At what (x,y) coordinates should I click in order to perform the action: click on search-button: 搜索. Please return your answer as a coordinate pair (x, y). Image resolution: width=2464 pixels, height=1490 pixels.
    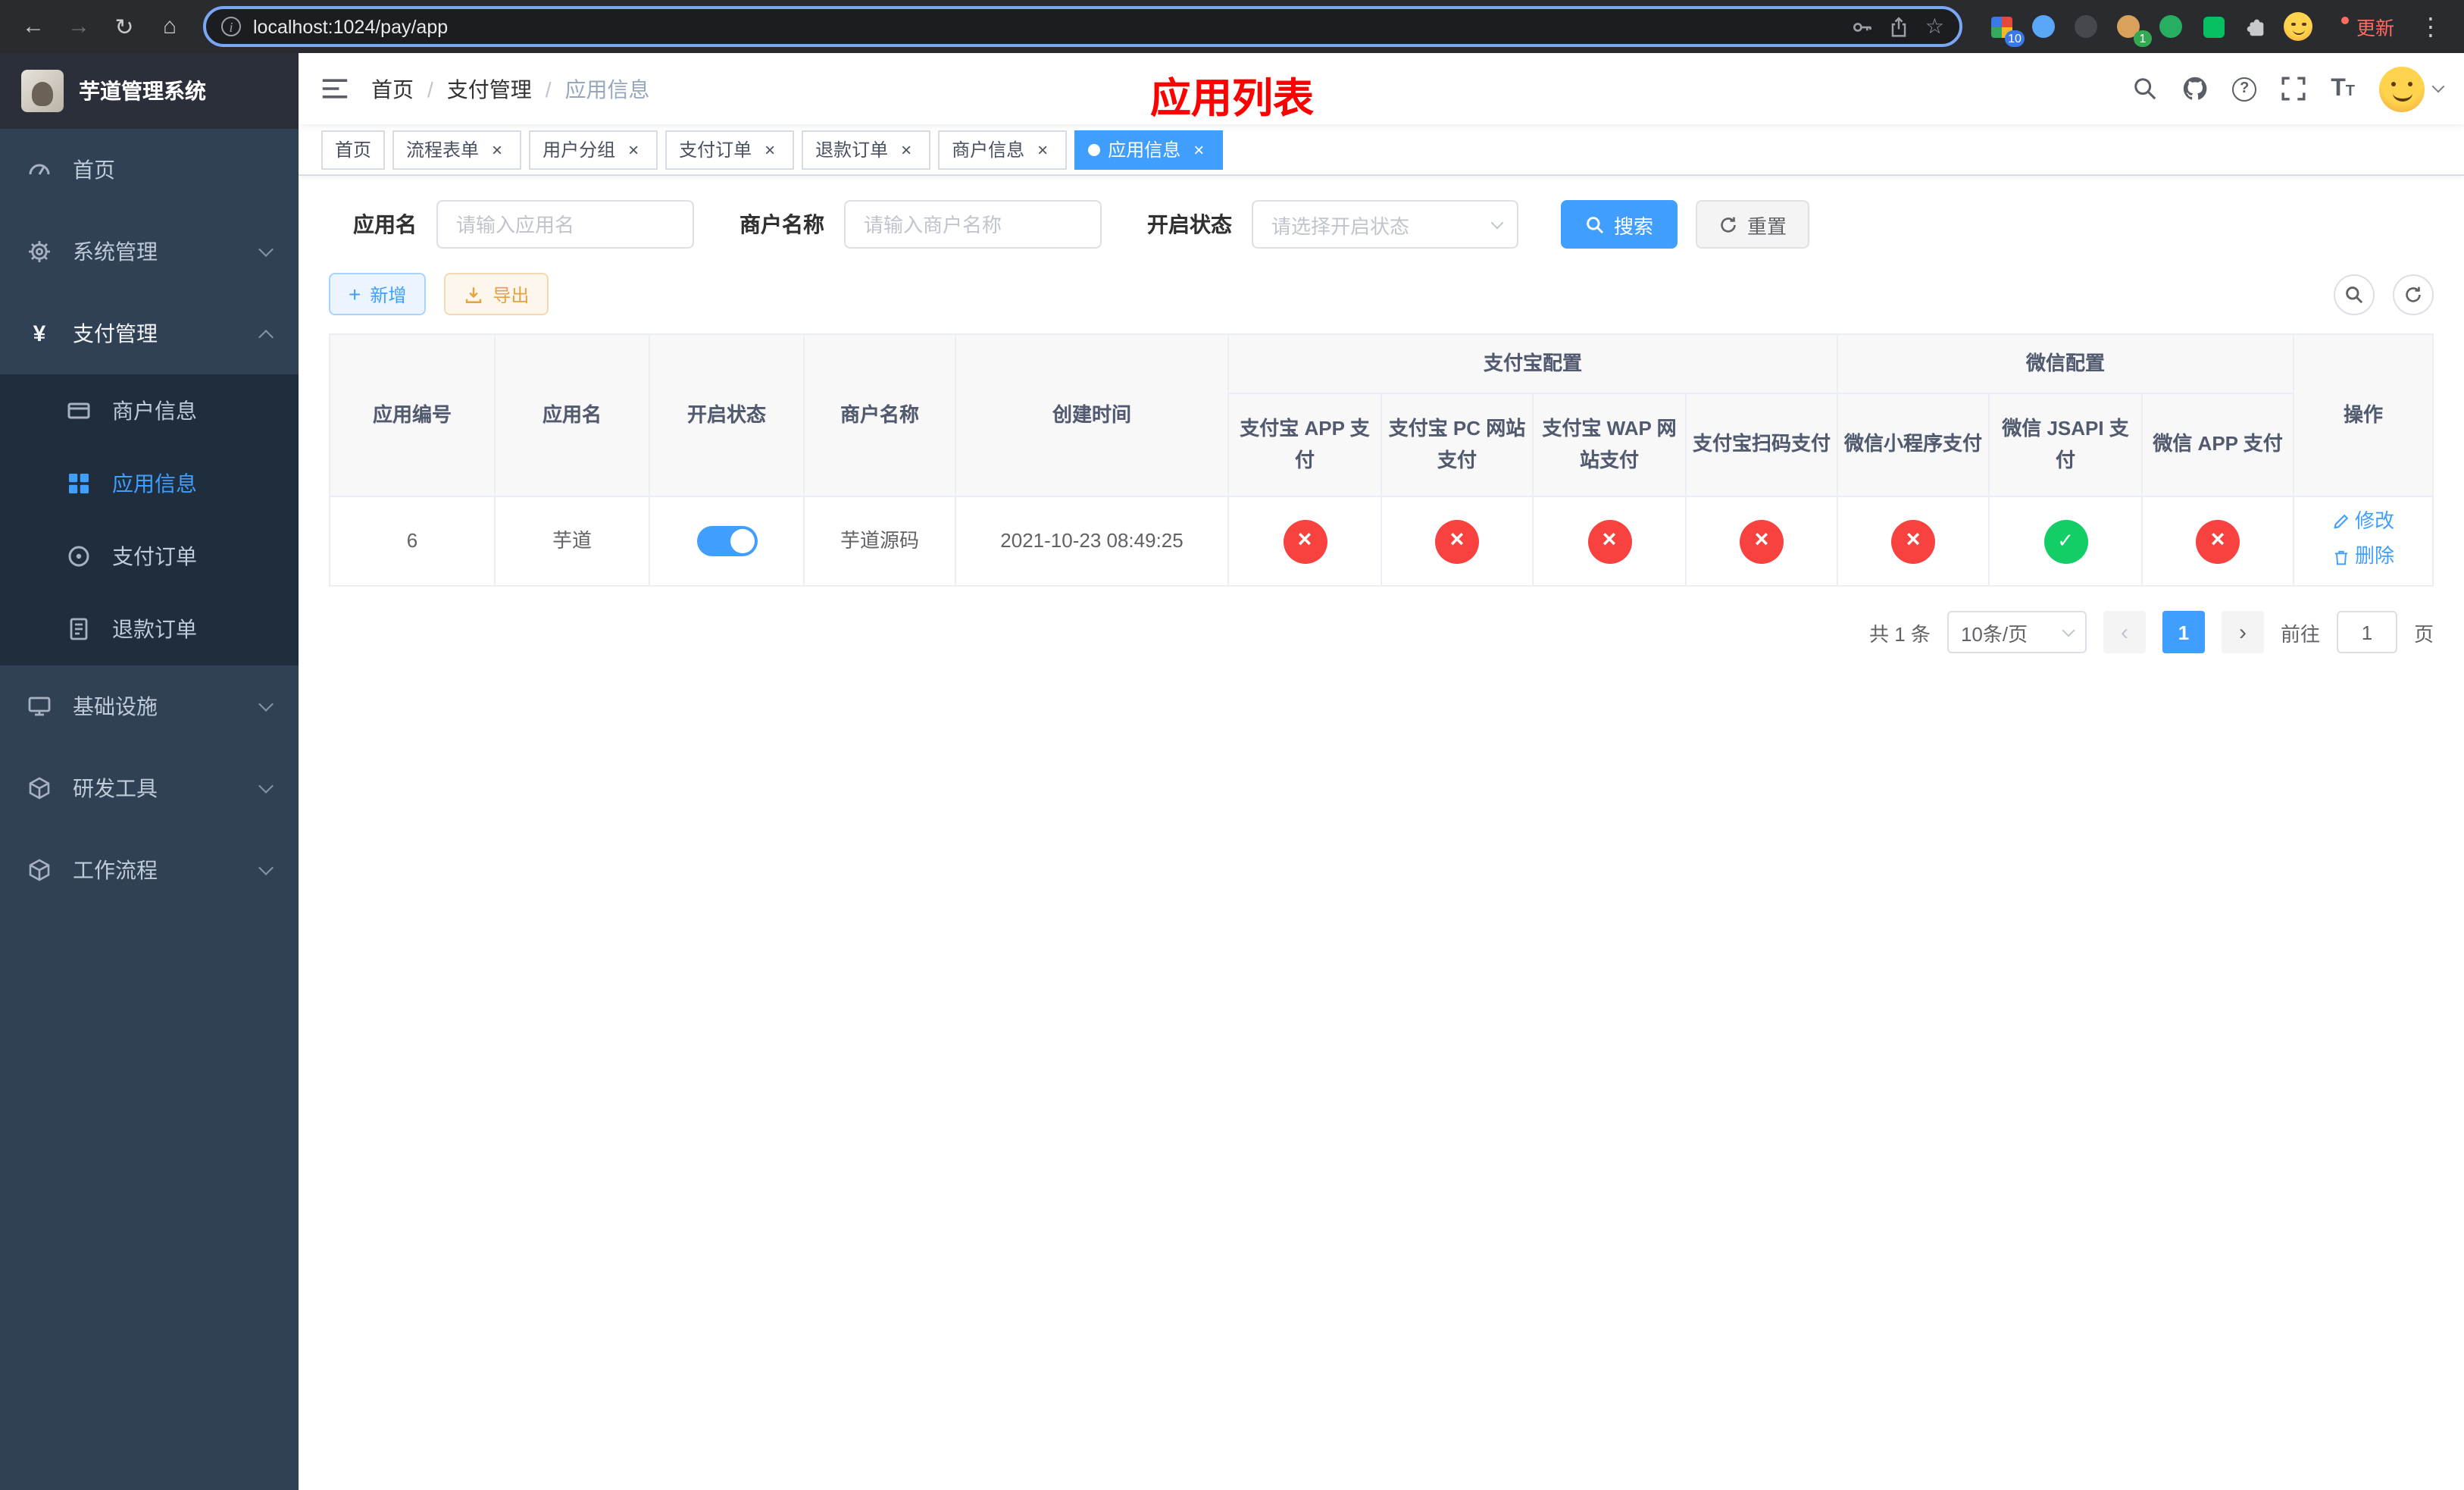
    Looking at the image, I should click on (1619, 224).